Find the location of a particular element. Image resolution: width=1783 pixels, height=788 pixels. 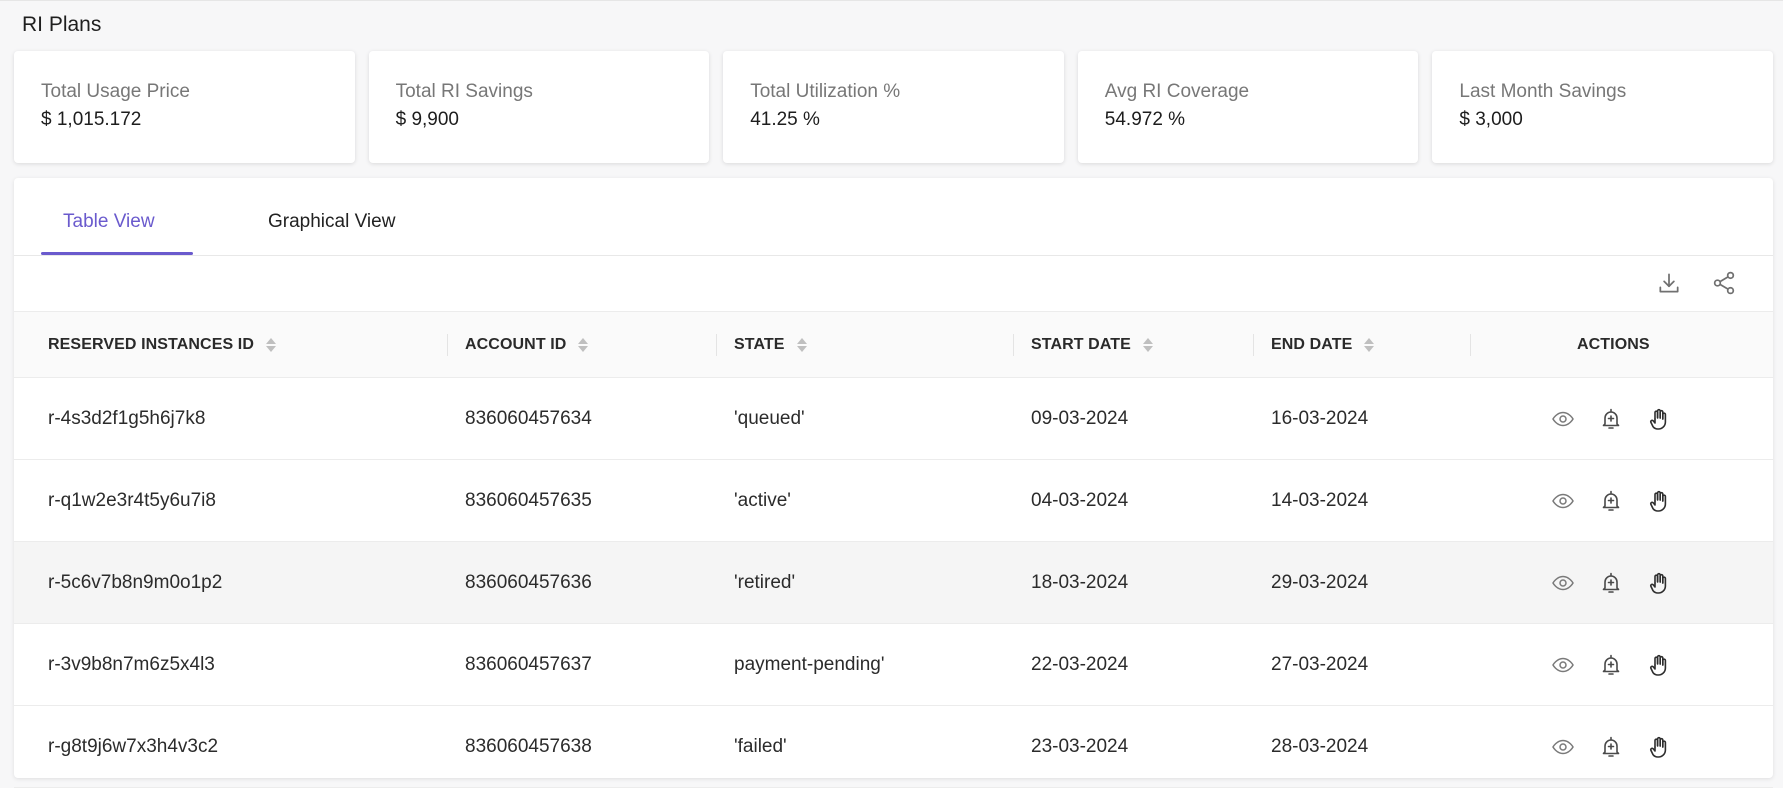

cell-end-date: 28-03-2024 is located at coordinates (1320, 746).